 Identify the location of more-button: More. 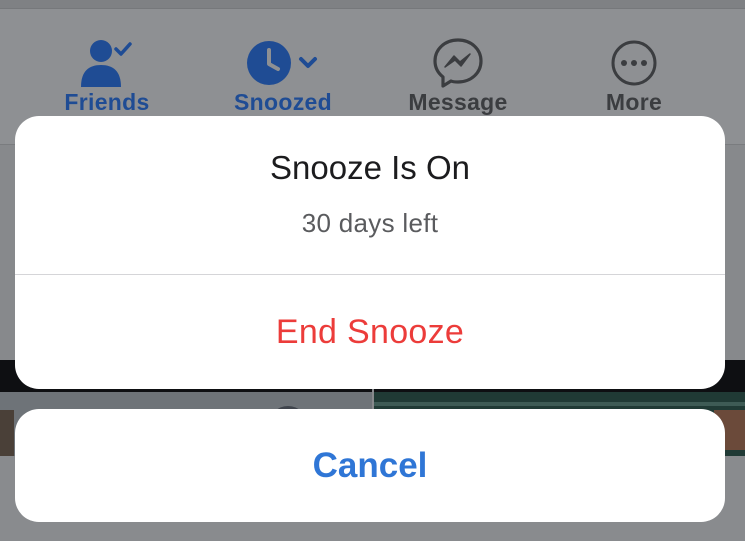
(634, 75).